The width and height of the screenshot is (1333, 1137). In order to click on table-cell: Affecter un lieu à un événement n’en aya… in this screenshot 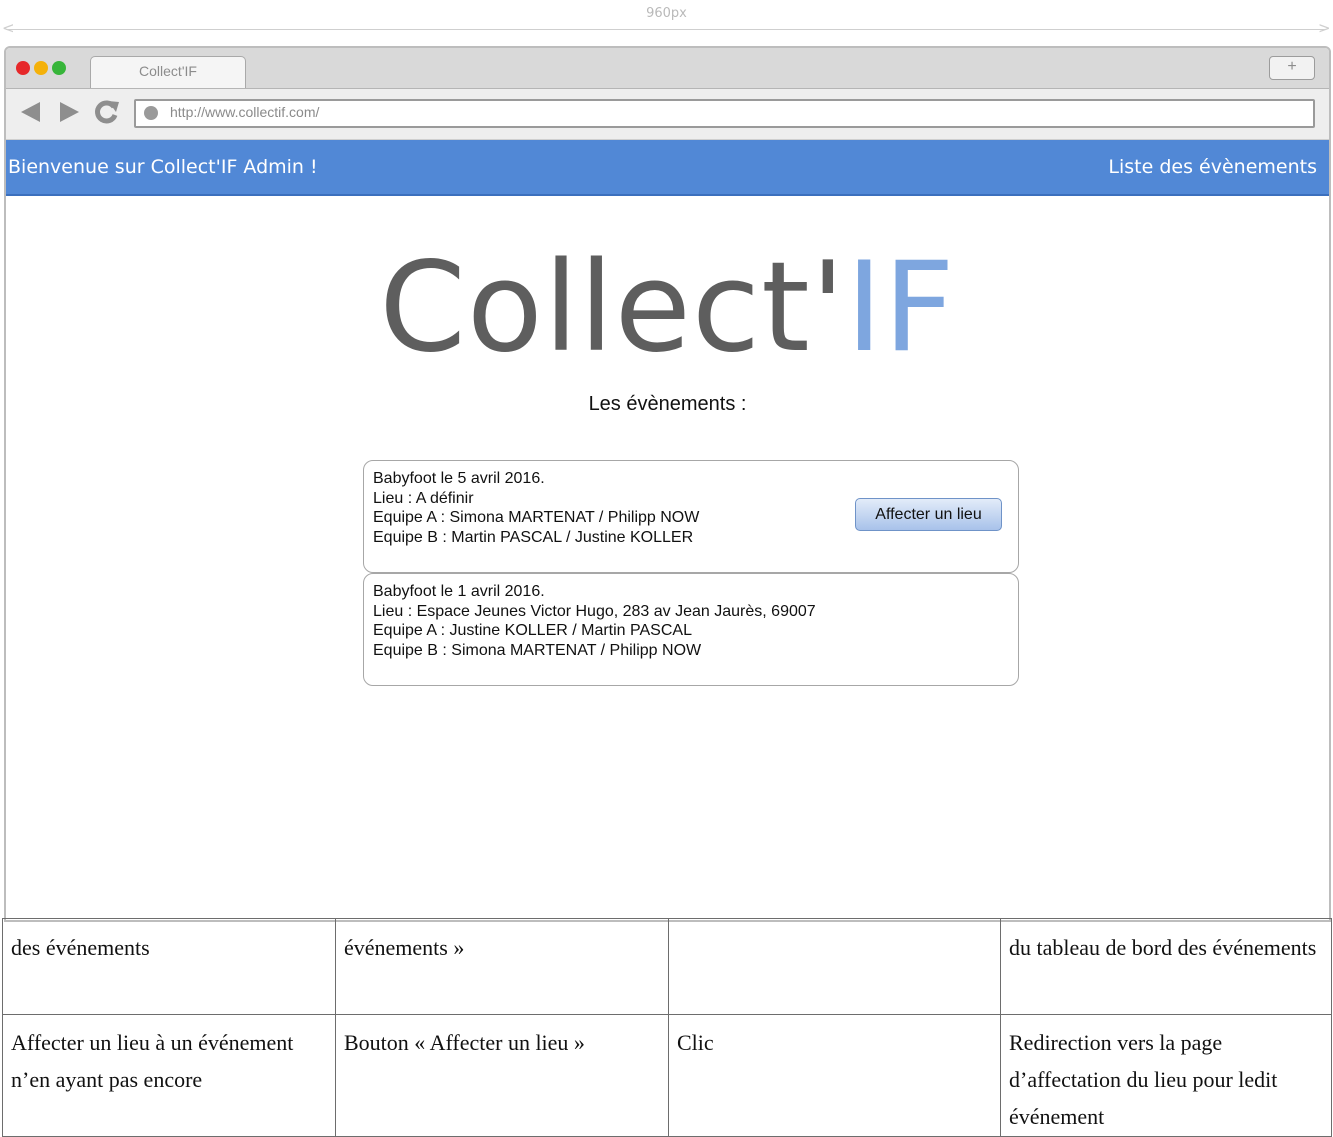, I will do `click(169, 1075)`.